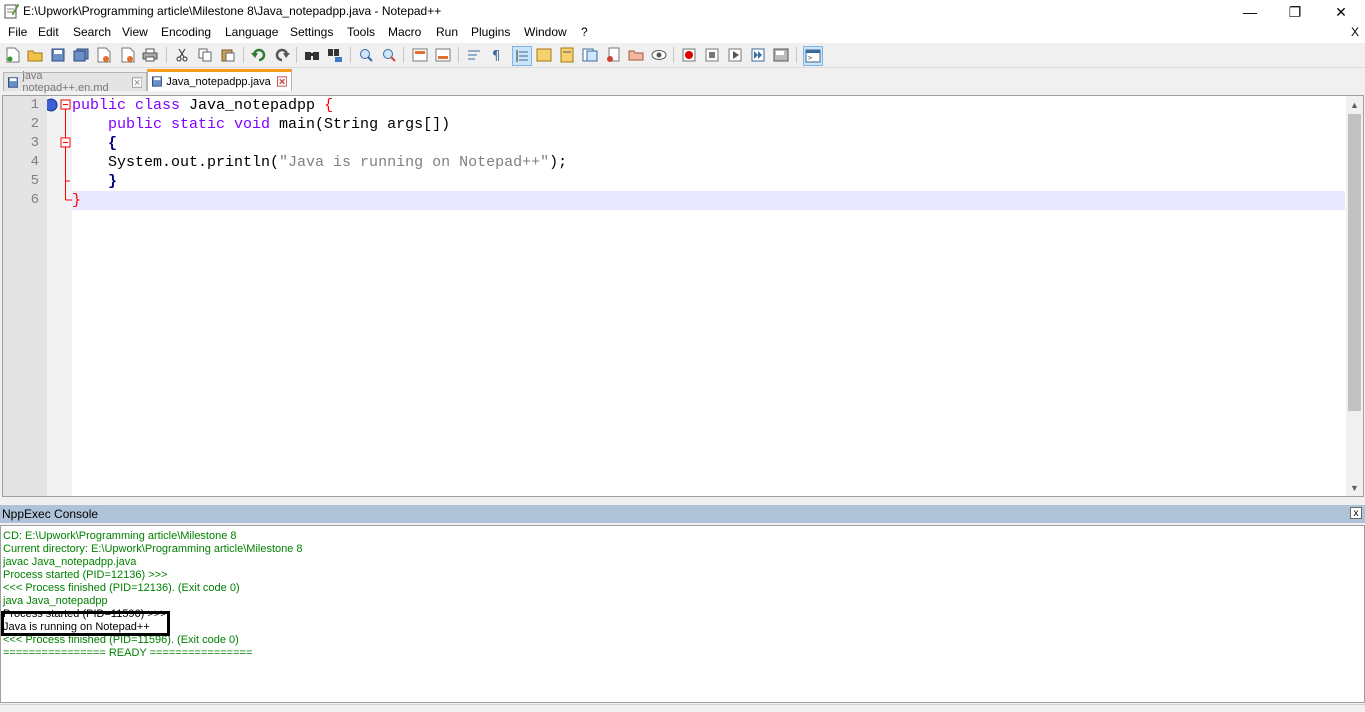  What do you see at coordinates (189, 124) in the screenshot?
I see `keyword-token: public static void` at bounding box center [189, 124].